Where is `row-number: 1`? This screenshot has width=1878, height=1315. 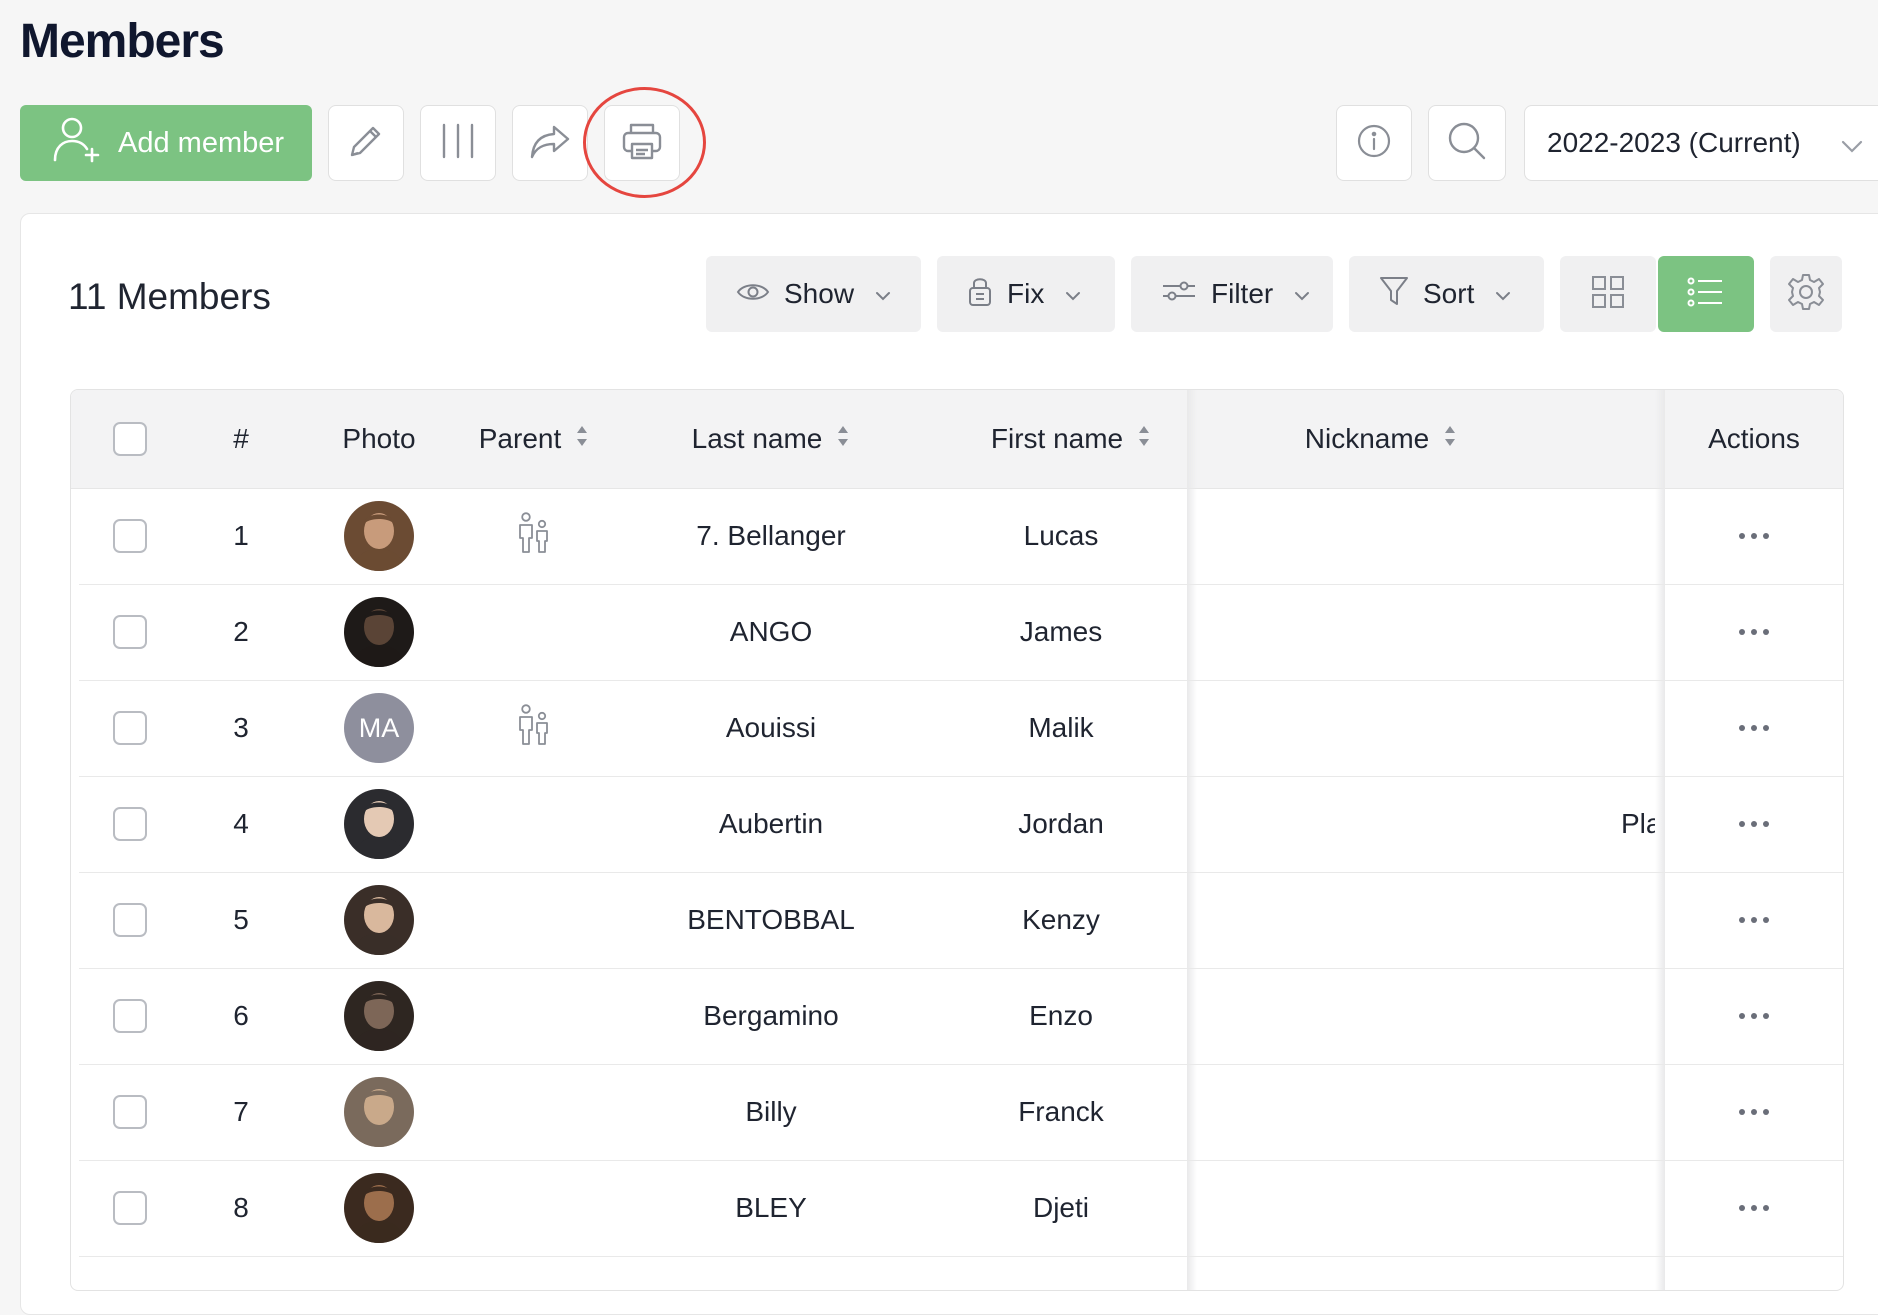
row-number: 1 is located at coordinates (241, 535).